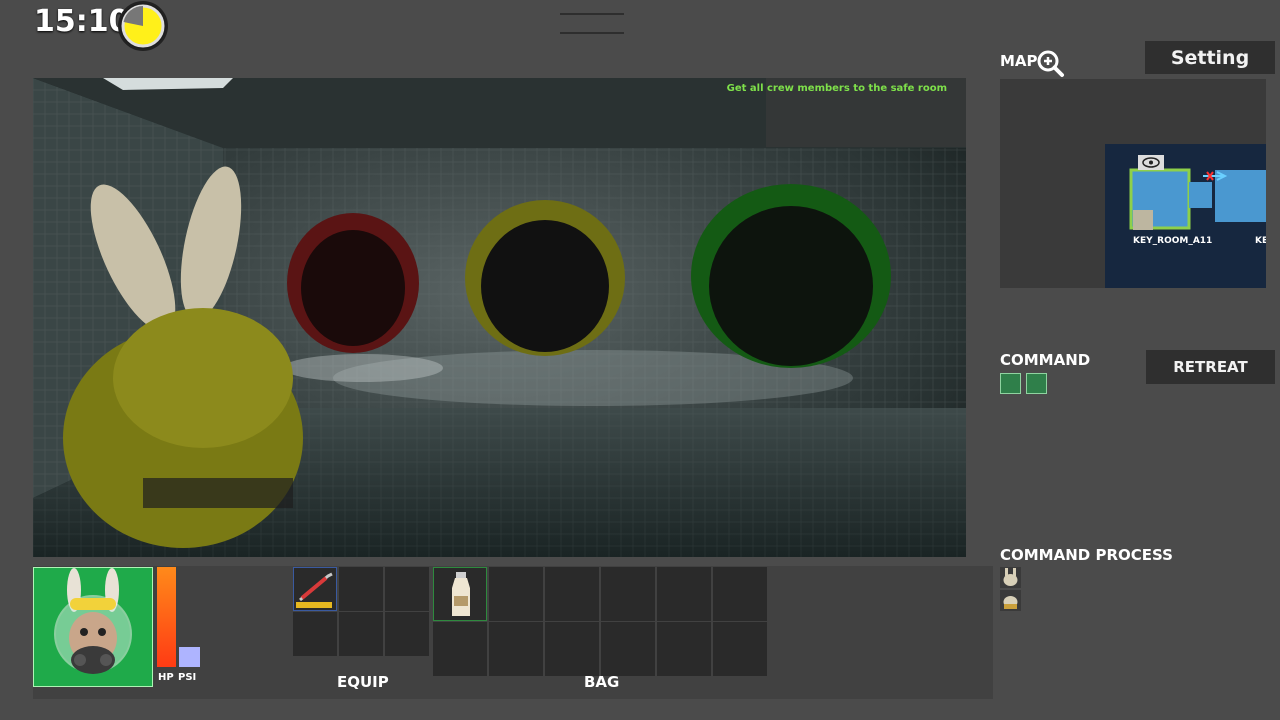 This screenshot has width=1280, height=720. I want to click on rabbit-avatar-icon, so click(93, 627).